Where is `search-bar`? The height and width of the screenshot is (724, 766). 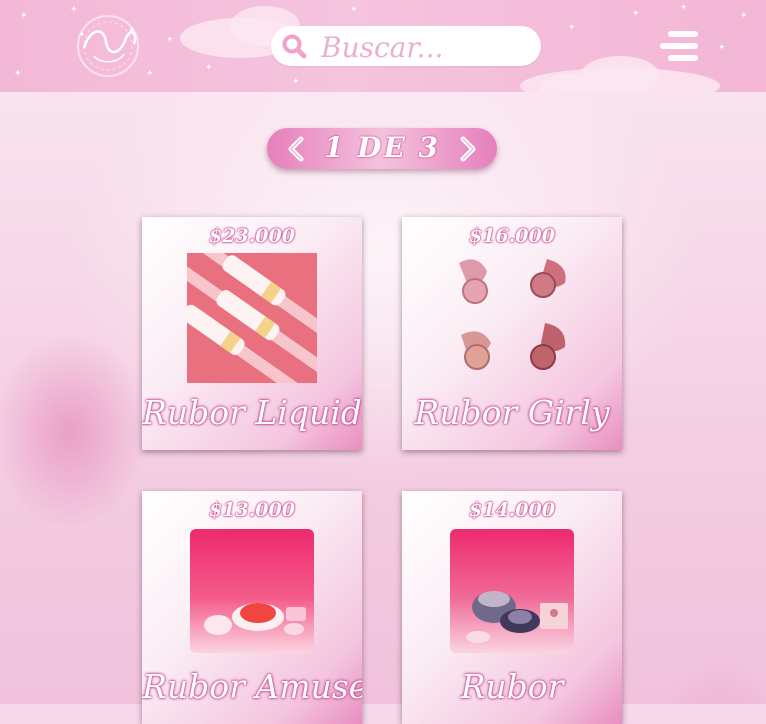 search-bar is located at coordinates (406, 46).